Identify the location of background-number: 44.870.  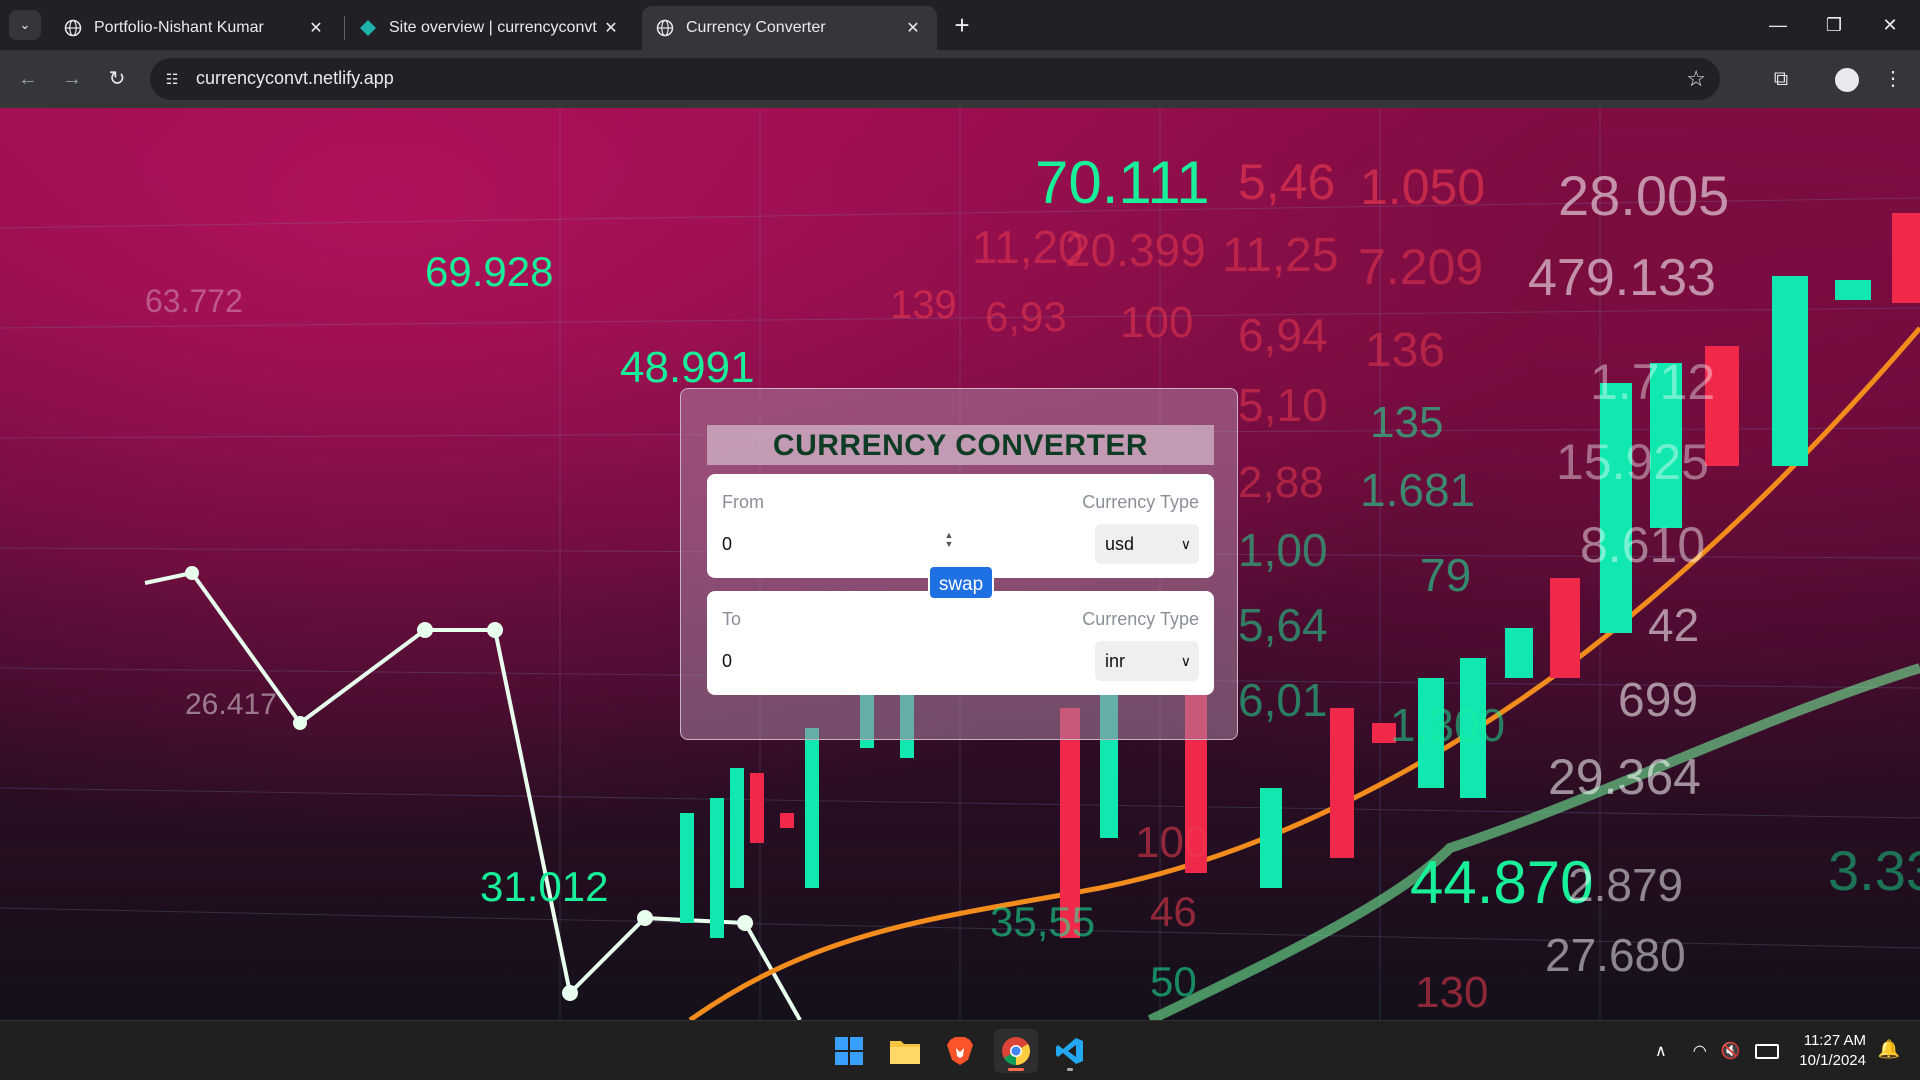
(1502, 882).